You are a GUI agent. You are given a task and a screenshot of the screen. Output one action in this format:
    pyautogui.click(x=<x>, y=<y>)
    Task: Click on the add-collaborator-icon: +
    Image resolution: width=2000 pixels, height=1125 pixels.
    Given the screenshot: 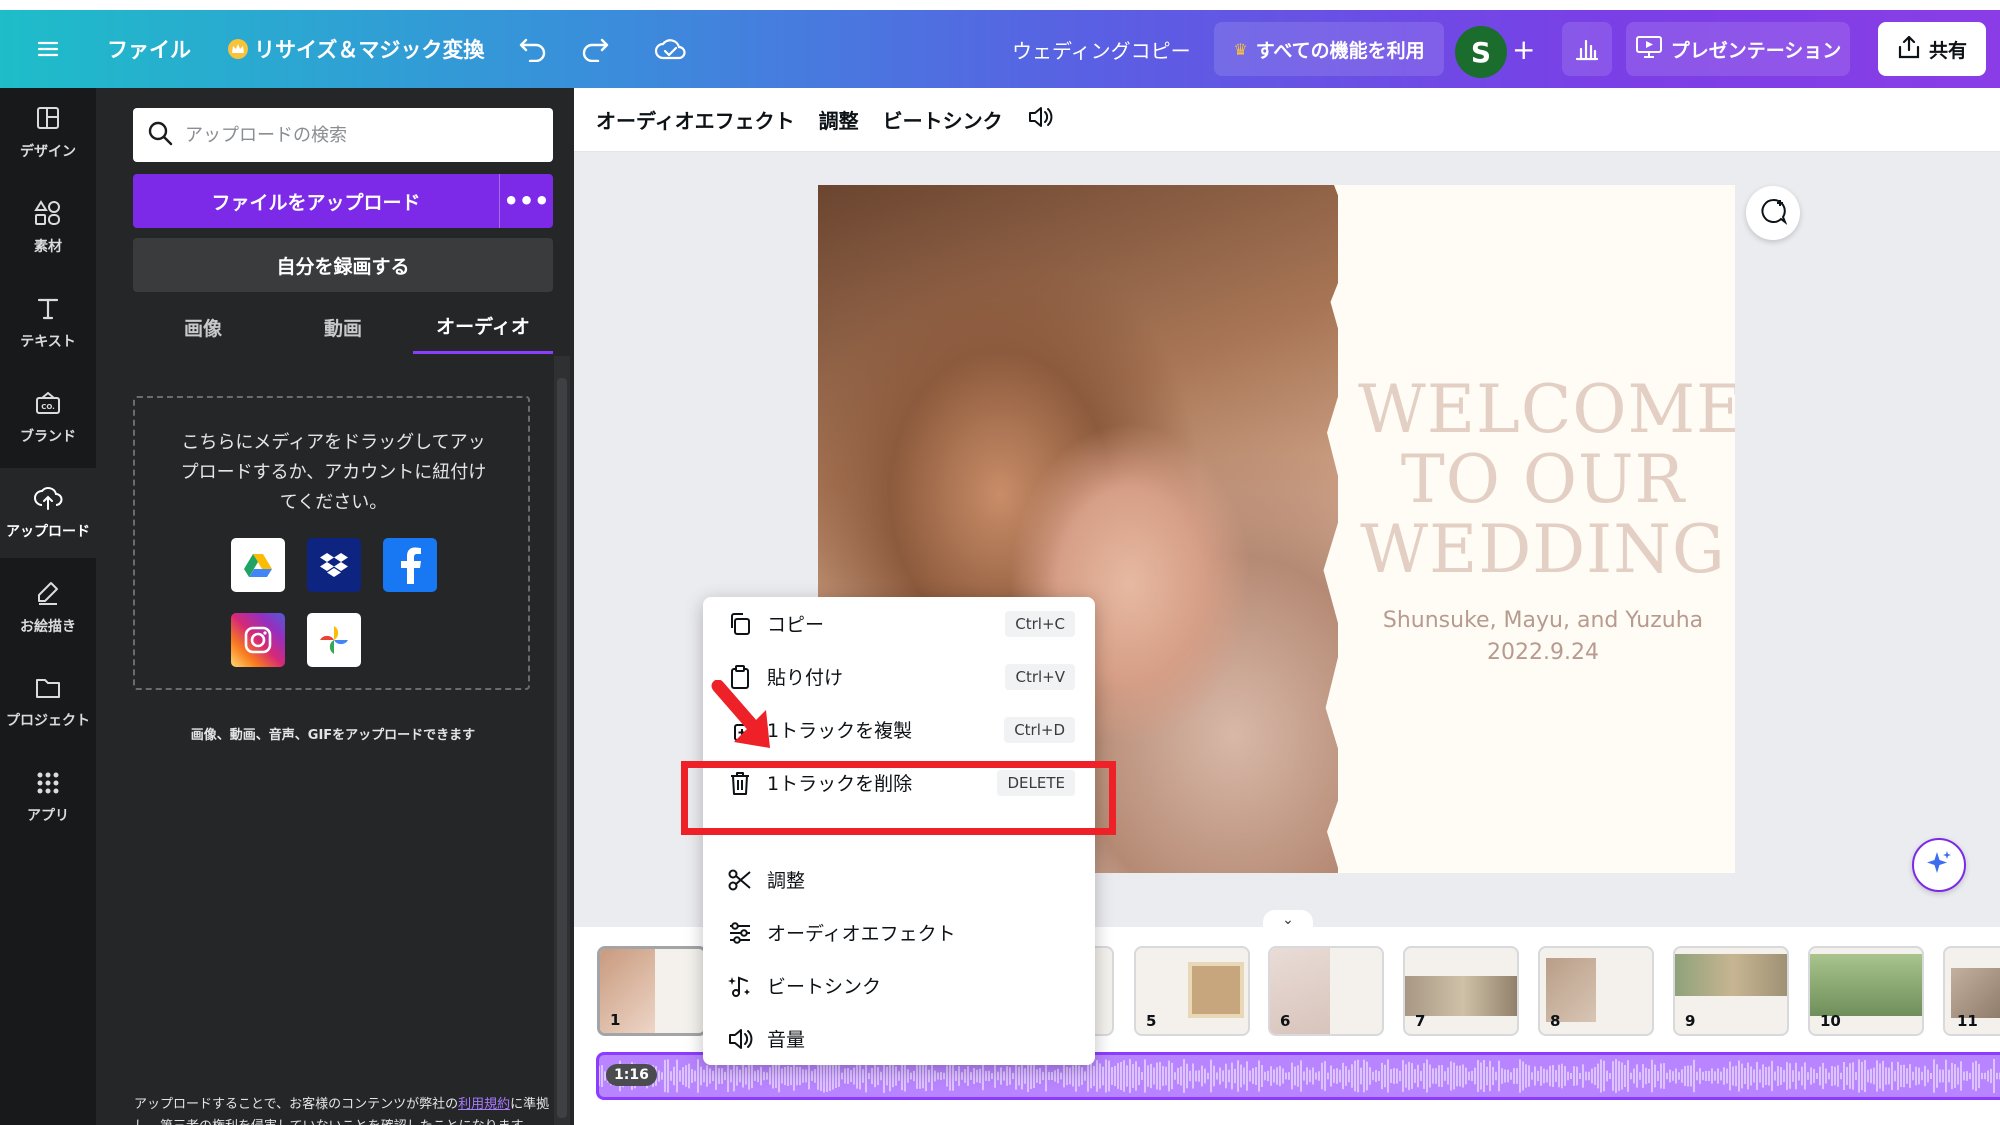 What is the action you would take?
    pyautogui.click(x=1523, y=49)
    